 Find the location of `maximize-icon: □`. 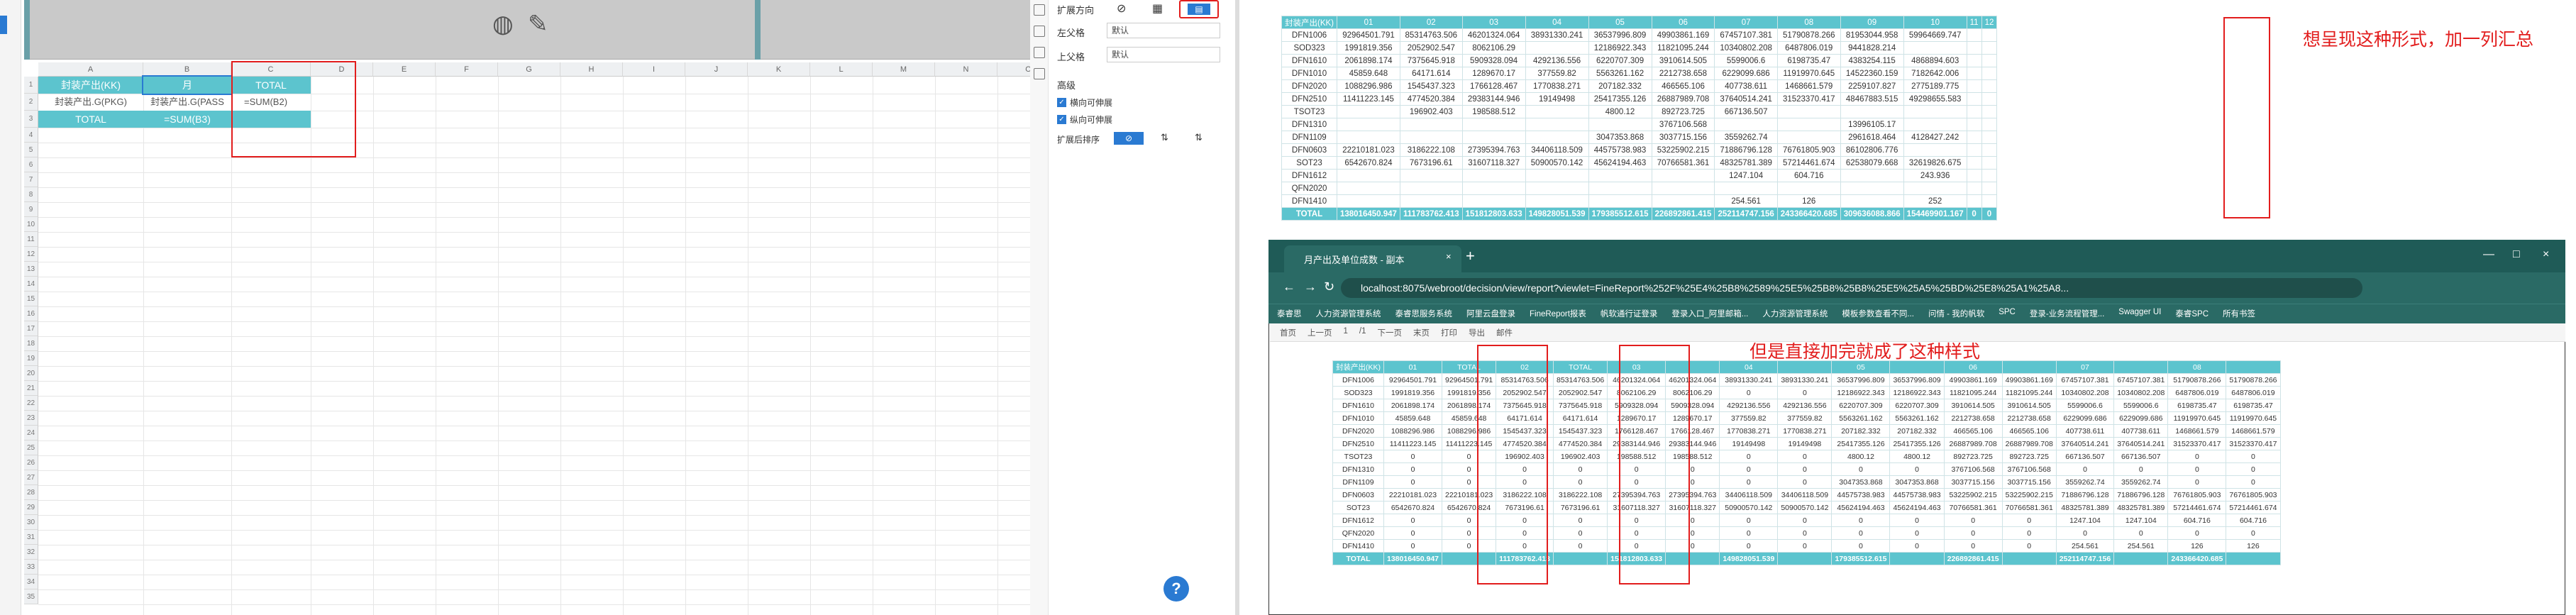

maximize-icon: □ is located at coordinates (2516, 254).